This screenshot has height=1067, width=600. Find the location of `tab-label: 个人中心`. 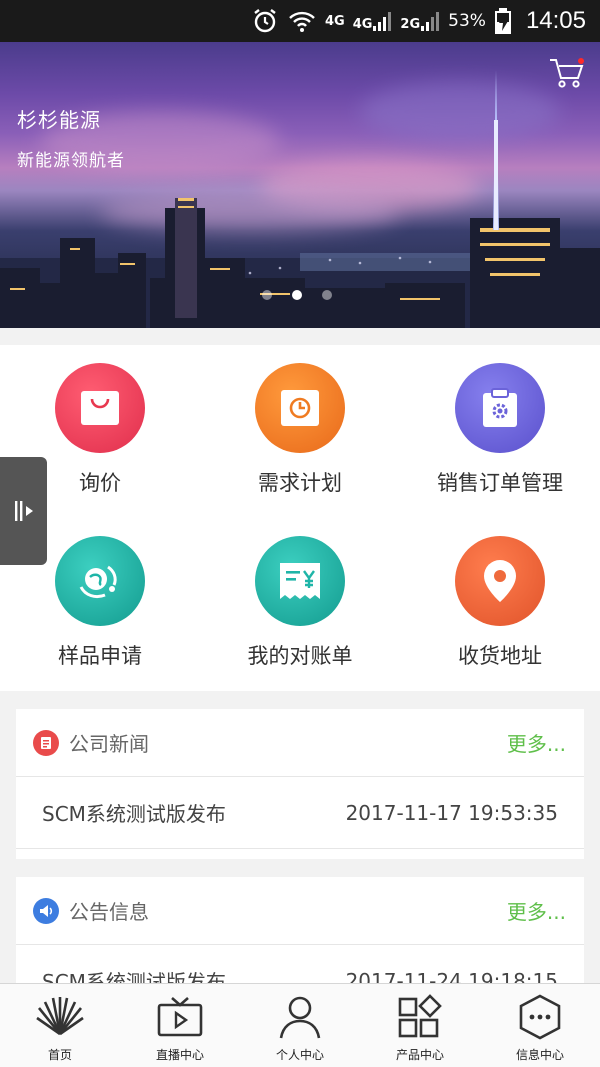

tab-label: 个人中心 is located at coordinates (299, 1055).